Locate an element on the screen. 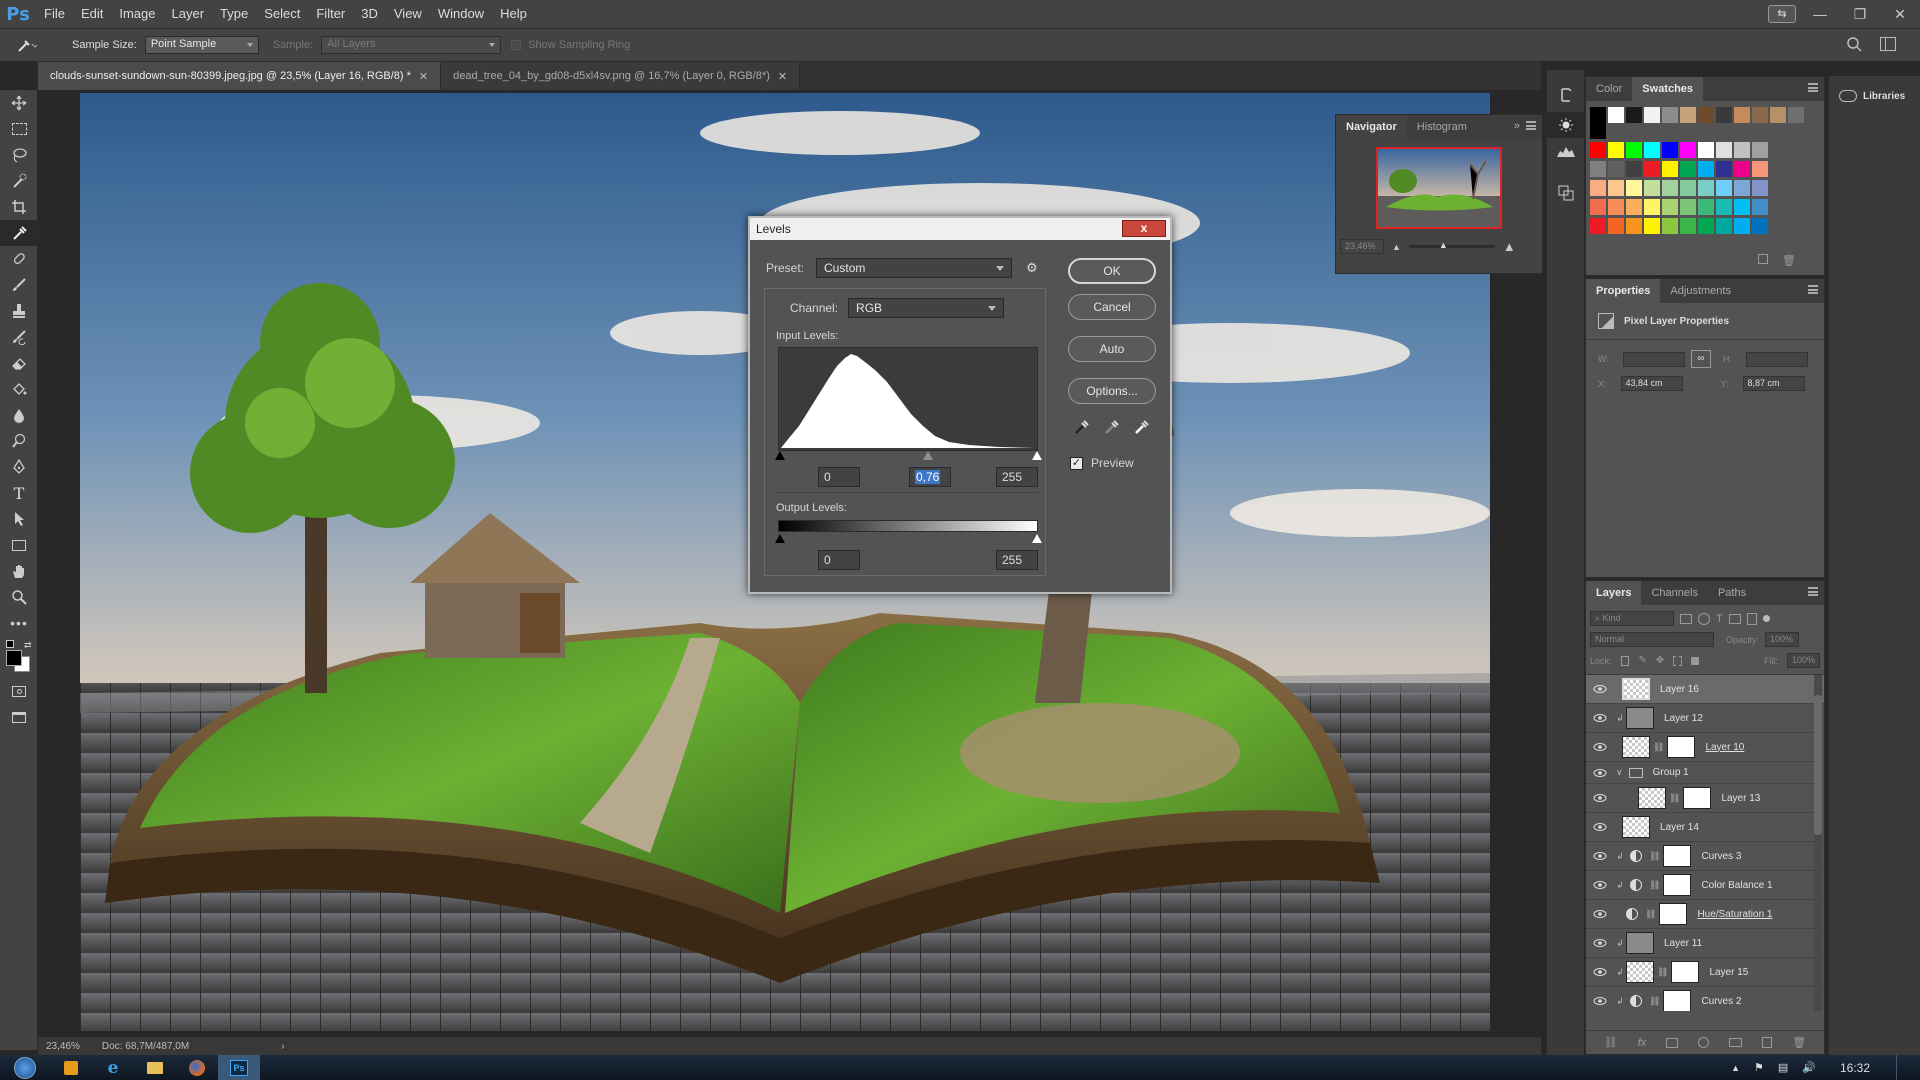  tab-navigator: Navigator is located at coordinates (1371, 127).